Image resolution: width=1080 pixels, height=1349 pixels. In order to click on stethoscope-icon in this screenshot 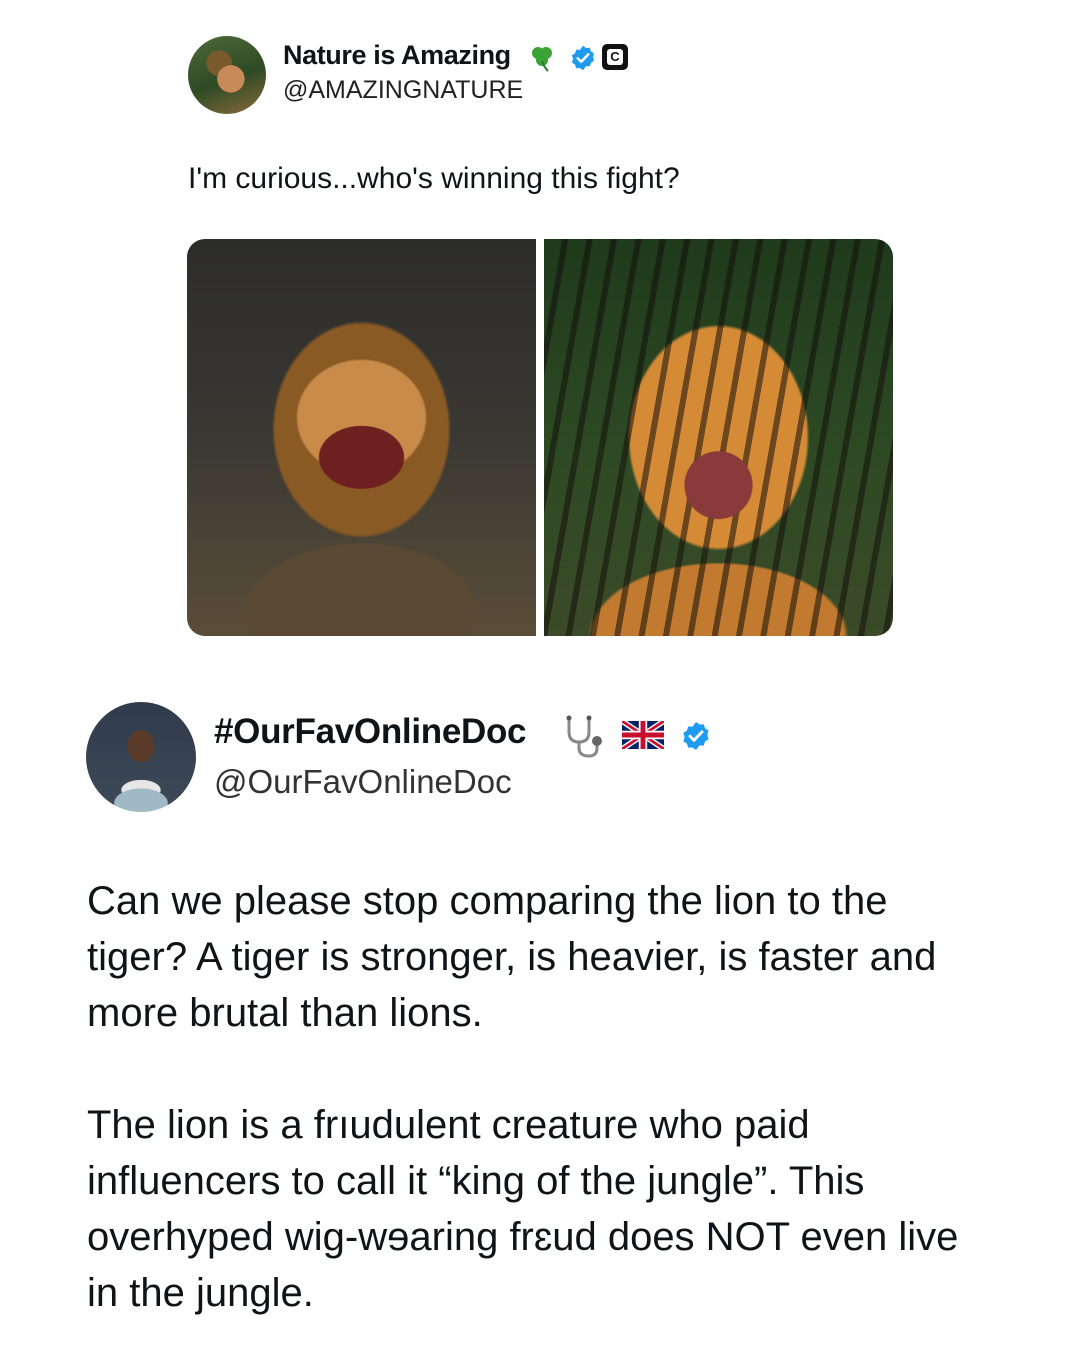, I will do `click(584, 736)`.